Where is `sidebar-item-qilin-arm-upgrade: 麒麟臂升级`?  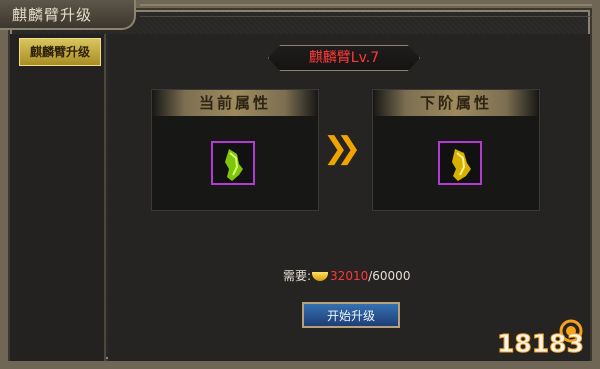 sidebar-item-qilin-arm-upgrade: 麒麟臂升级 is located at coordinates (60, 52).